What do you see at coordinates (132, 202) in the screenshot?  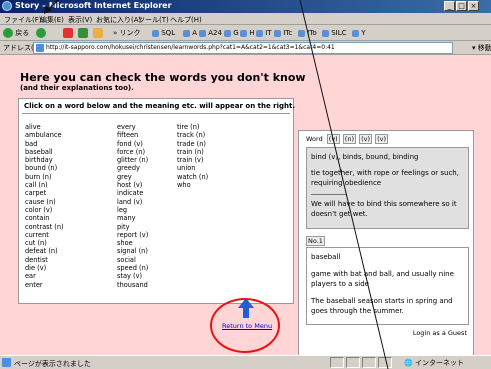 I see `word-item: land (v)` at bounding box center [132, 202].